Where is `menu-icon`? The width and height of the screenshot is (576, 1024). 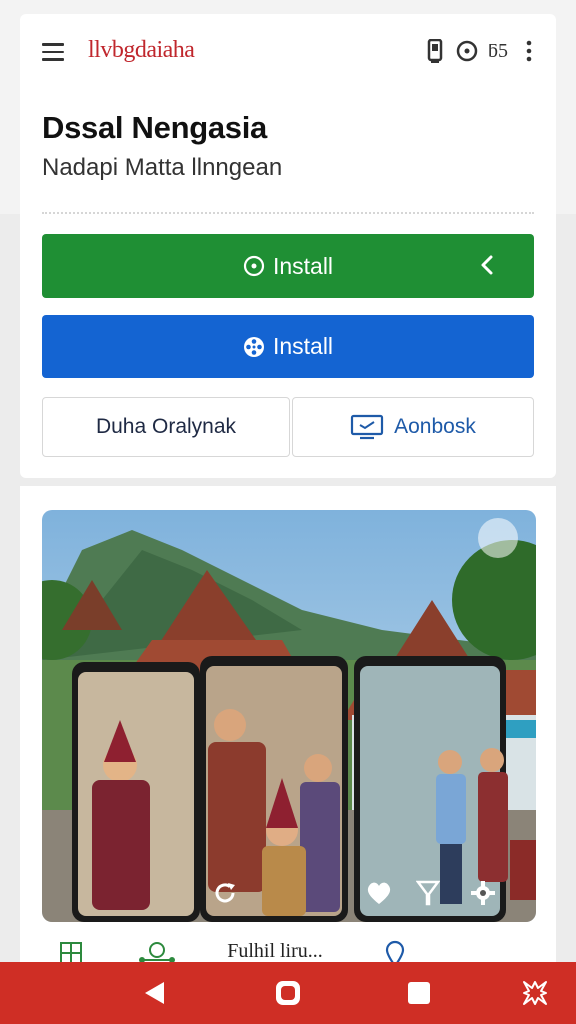 menu-icon is located at coordinates (53, 52).